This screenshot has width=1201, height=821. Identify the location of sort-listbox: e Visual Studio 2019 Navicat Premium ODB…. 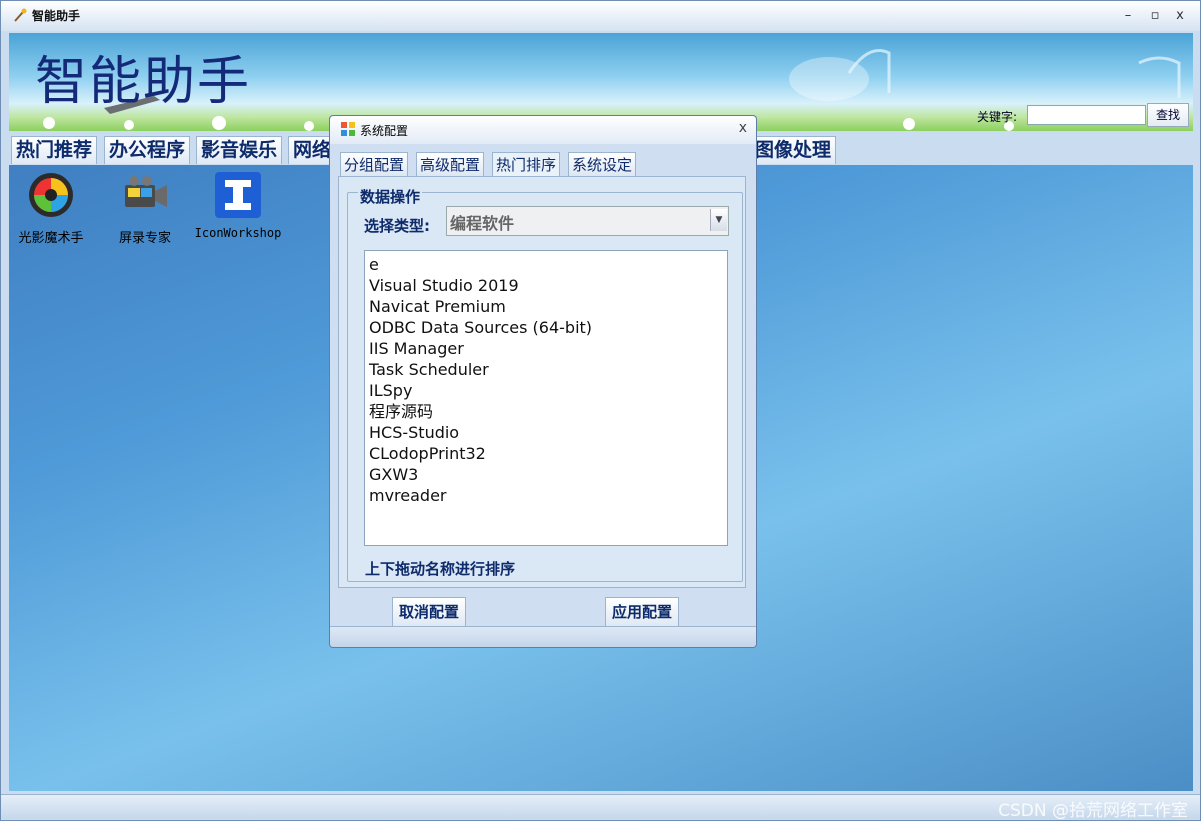
(546, 398).